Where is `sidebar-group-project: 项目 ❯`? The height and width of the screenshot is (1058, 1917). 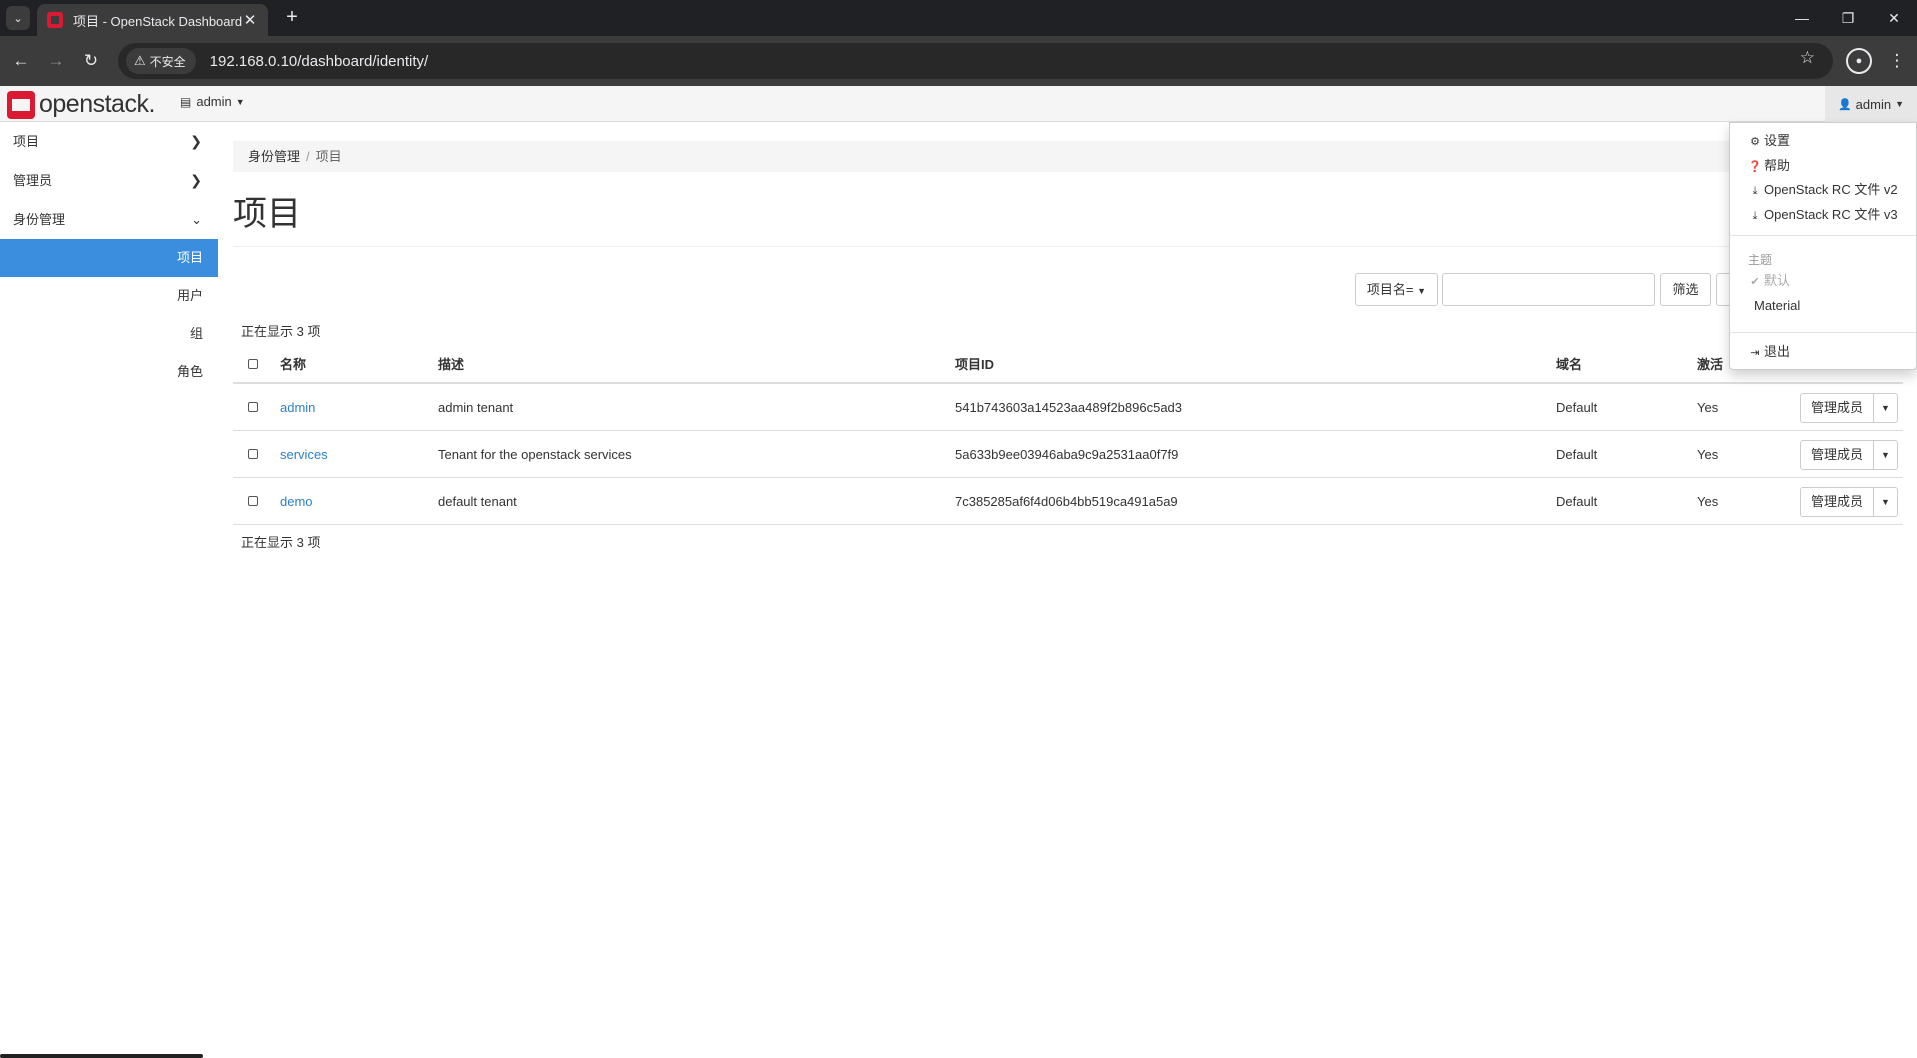 sidebar-group-project: 项目 ❯ is located at coordinates (109, 141).